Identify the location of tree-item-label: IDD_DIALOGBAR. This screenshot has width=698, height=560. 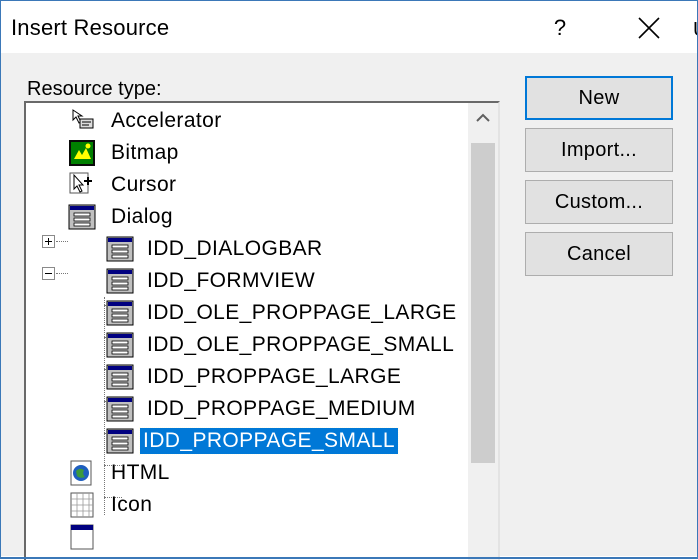
(235, 248).